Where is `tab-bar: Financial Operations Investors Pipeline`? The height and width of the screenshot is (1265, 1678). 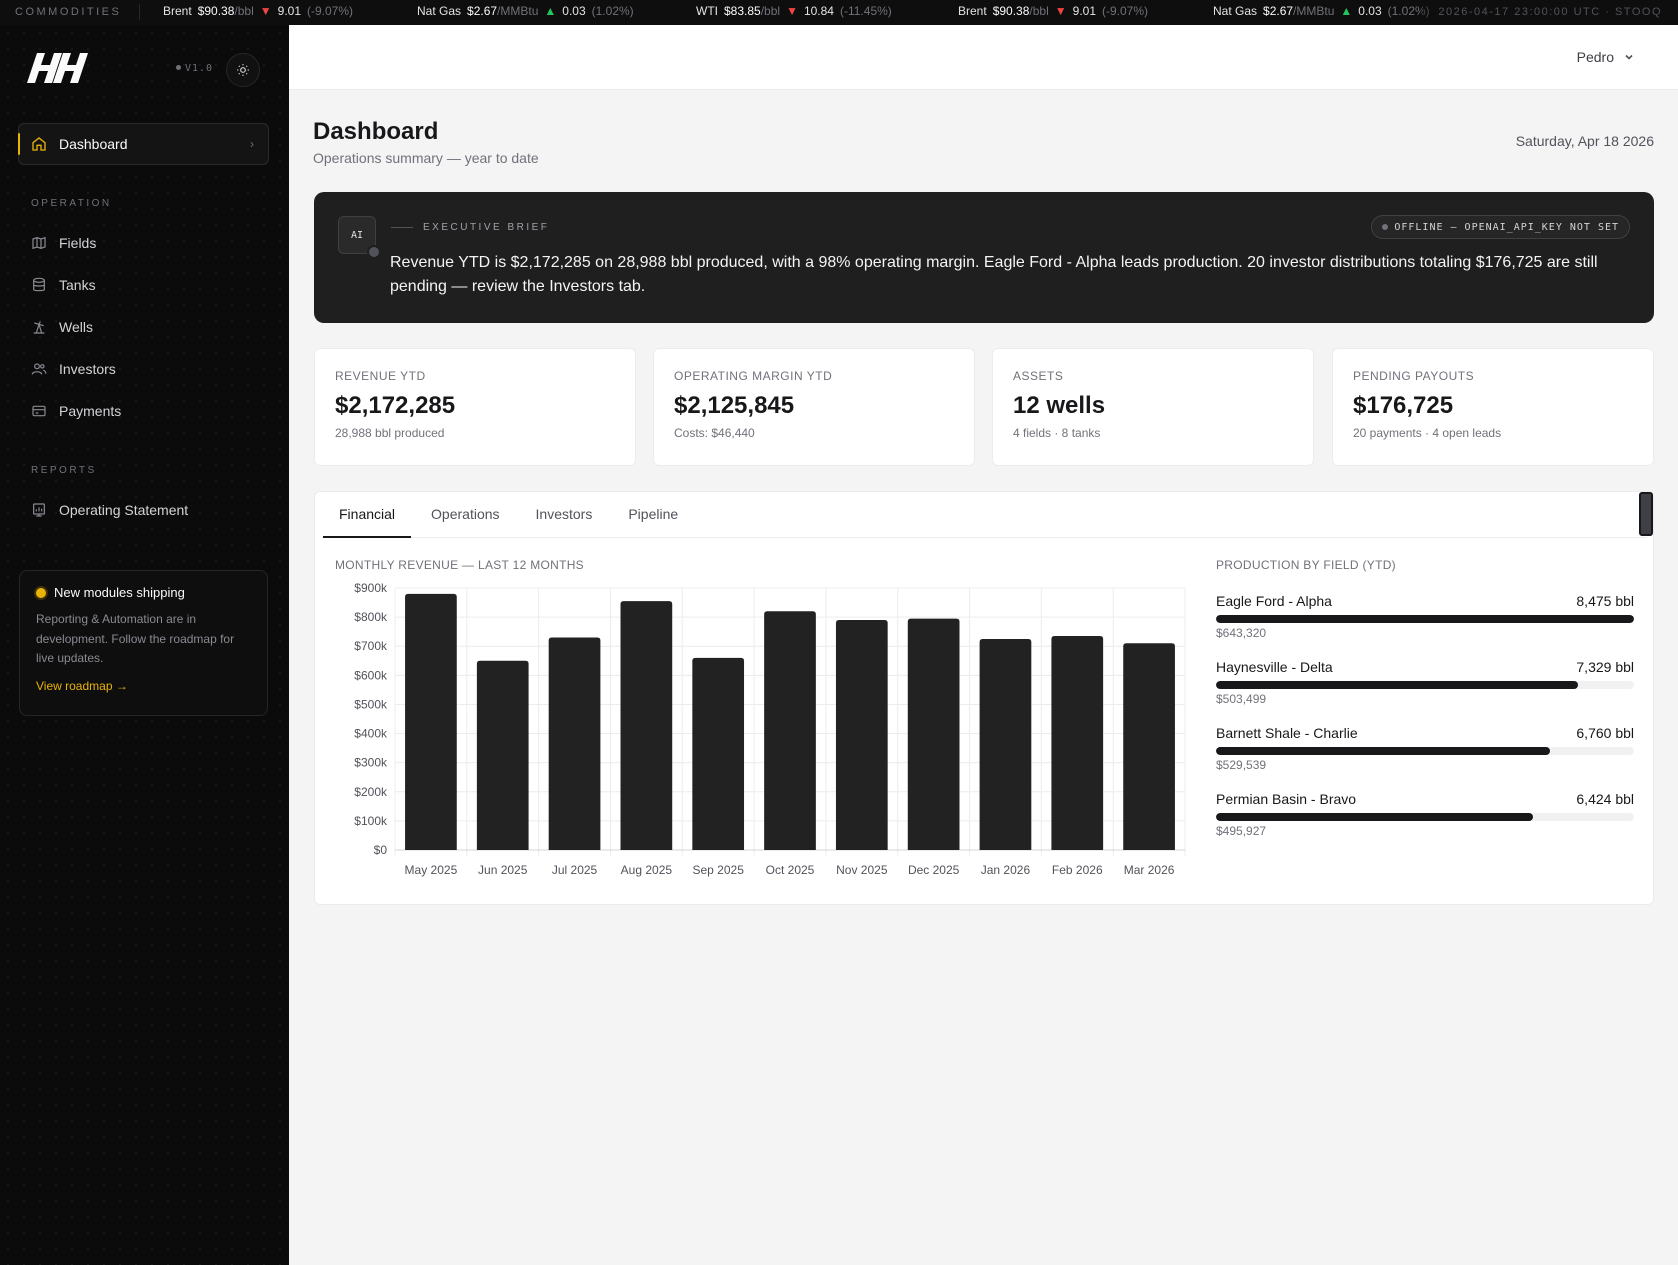 tab-bar: Financial Operations Investors Pipeline is located at coordinates (985, 515).